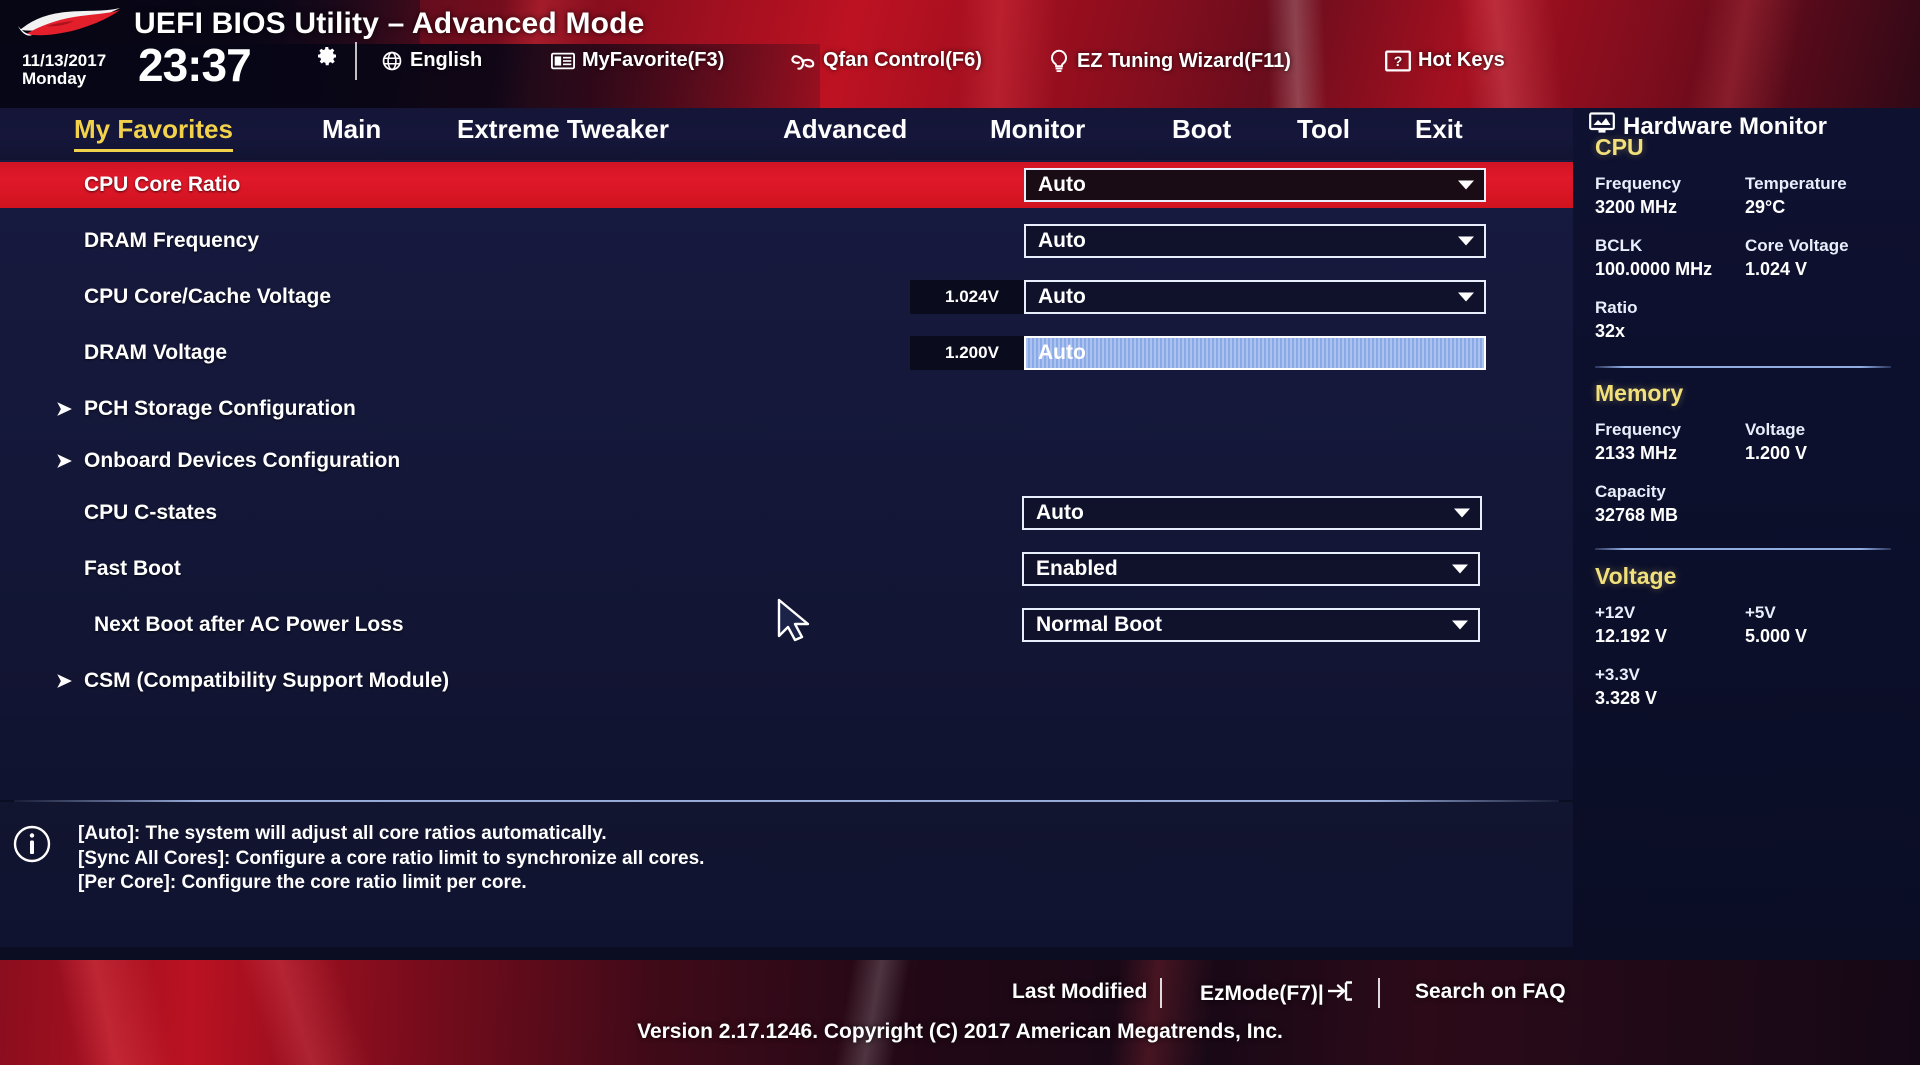 The height and width of the screenshot is (1065, 1920). I want to click on bclk-value: 100.0000 MHz, so click(1654, 269).